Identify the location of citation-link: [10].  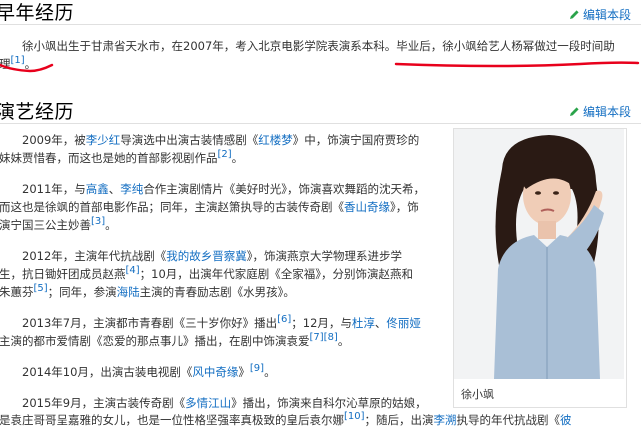
(354, 416).